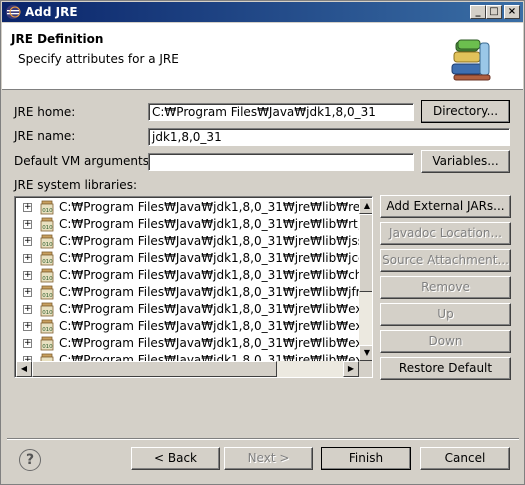  What do you see at coordinates (263, 439) in the screenshot?
I see `footer-separator` at bounding box center [263, 439].